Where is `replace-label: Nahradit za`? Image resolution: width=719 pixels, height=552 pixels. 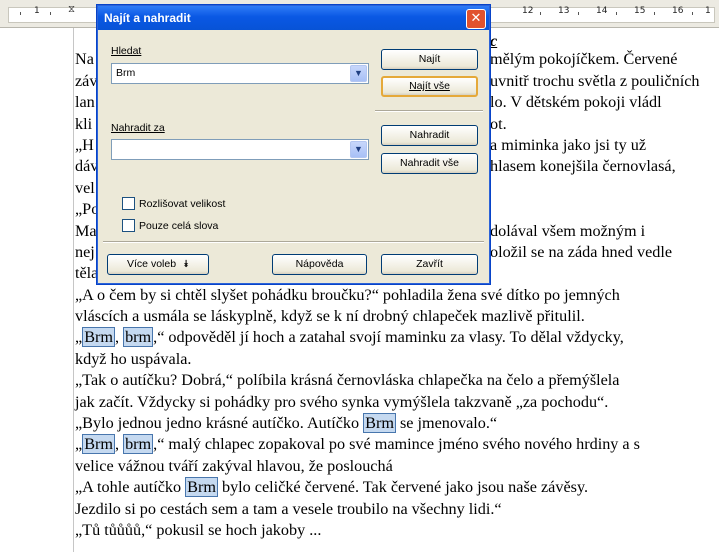 replace-label: Nahradit za is located at coordinates (138, 128).